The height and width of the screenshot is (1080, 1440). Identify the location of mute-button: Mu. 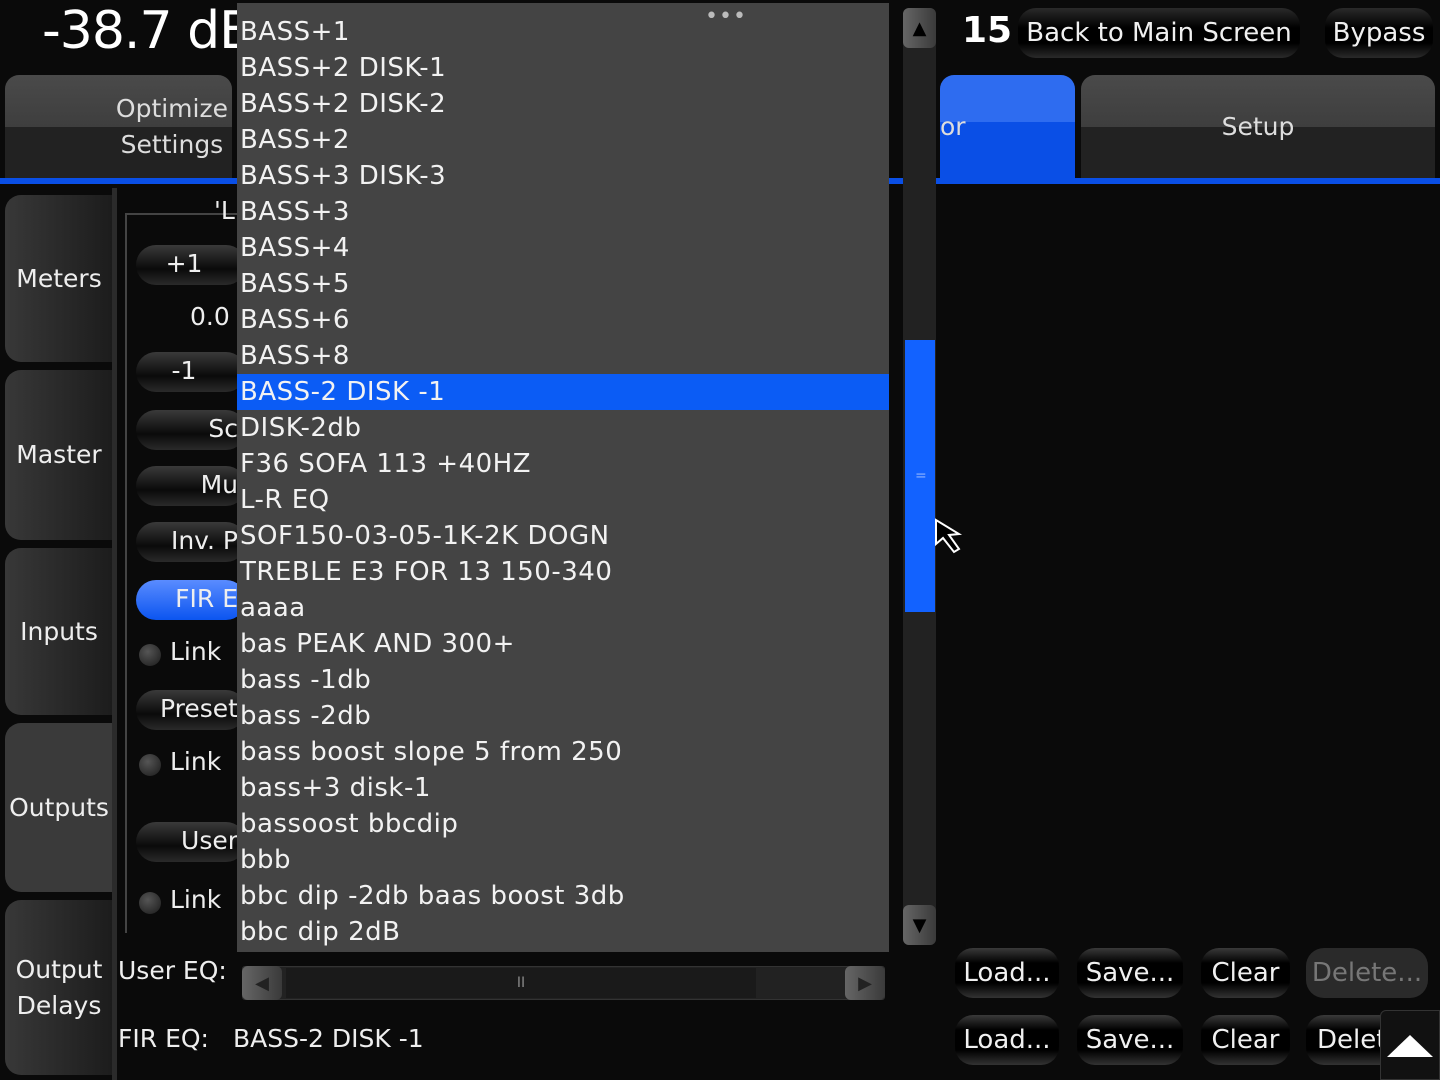
(191, 486).